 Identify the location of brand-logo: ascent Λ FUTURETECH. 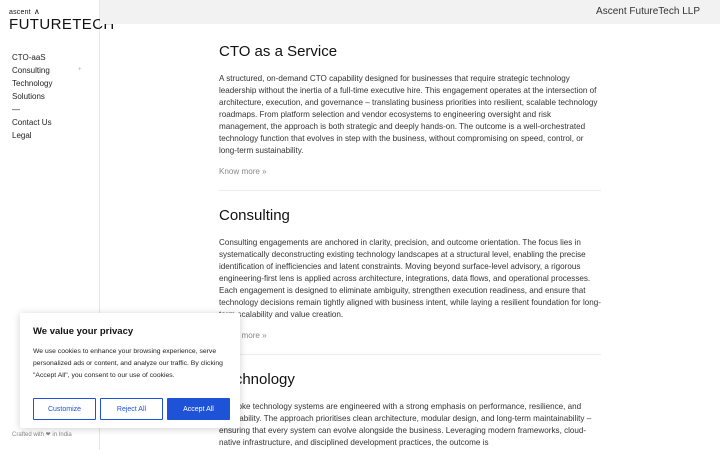
(62, 20).